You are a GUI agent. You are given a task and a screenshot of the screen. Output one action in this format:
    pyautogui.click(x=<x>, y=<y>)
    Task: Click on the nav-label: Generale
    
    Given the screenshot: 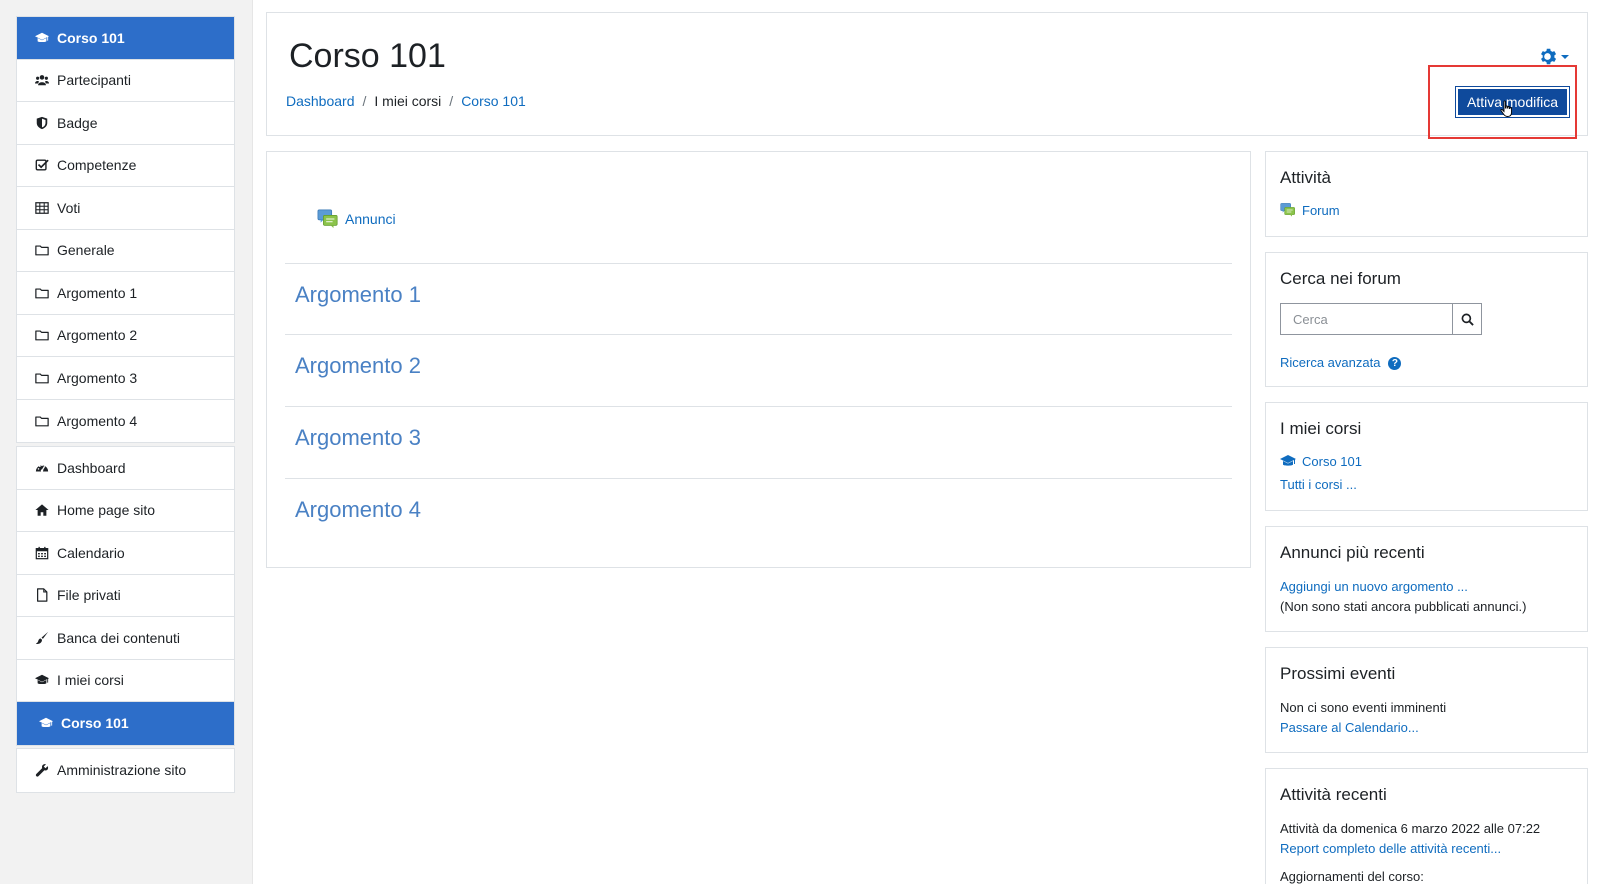 What is the action you would take?
    pyautogui.click(x=86, y=250)
    